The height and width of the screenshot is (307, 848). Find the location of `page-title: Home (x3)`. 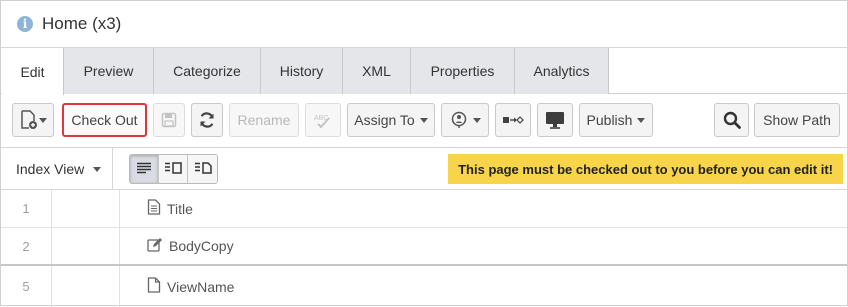

page-title: Home (x3) is located at coordinates (82, 23).